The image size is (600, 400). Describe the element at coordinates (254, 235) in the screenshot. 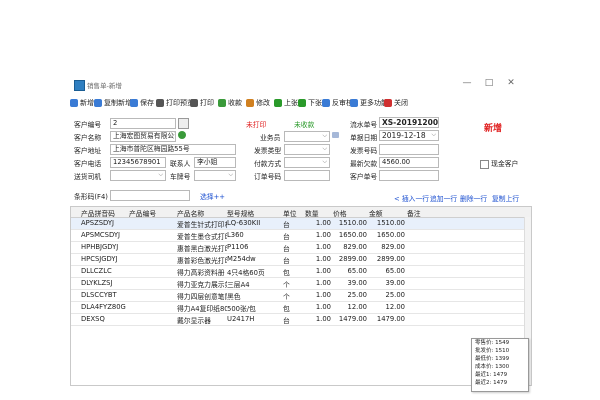

I see `table-cell: L360` at that location.